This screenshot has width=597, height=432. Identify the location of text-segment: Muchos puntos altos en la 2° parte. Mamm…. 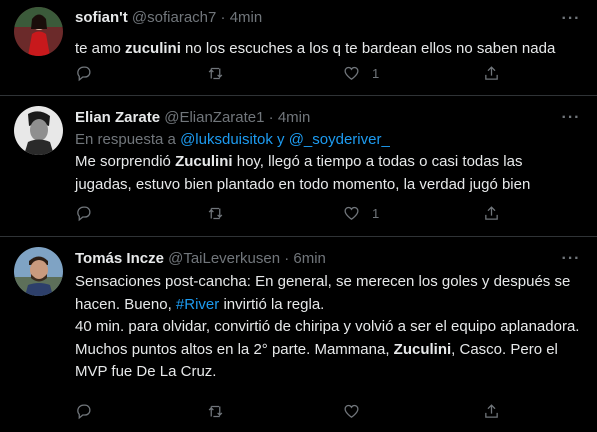
(234, 349).